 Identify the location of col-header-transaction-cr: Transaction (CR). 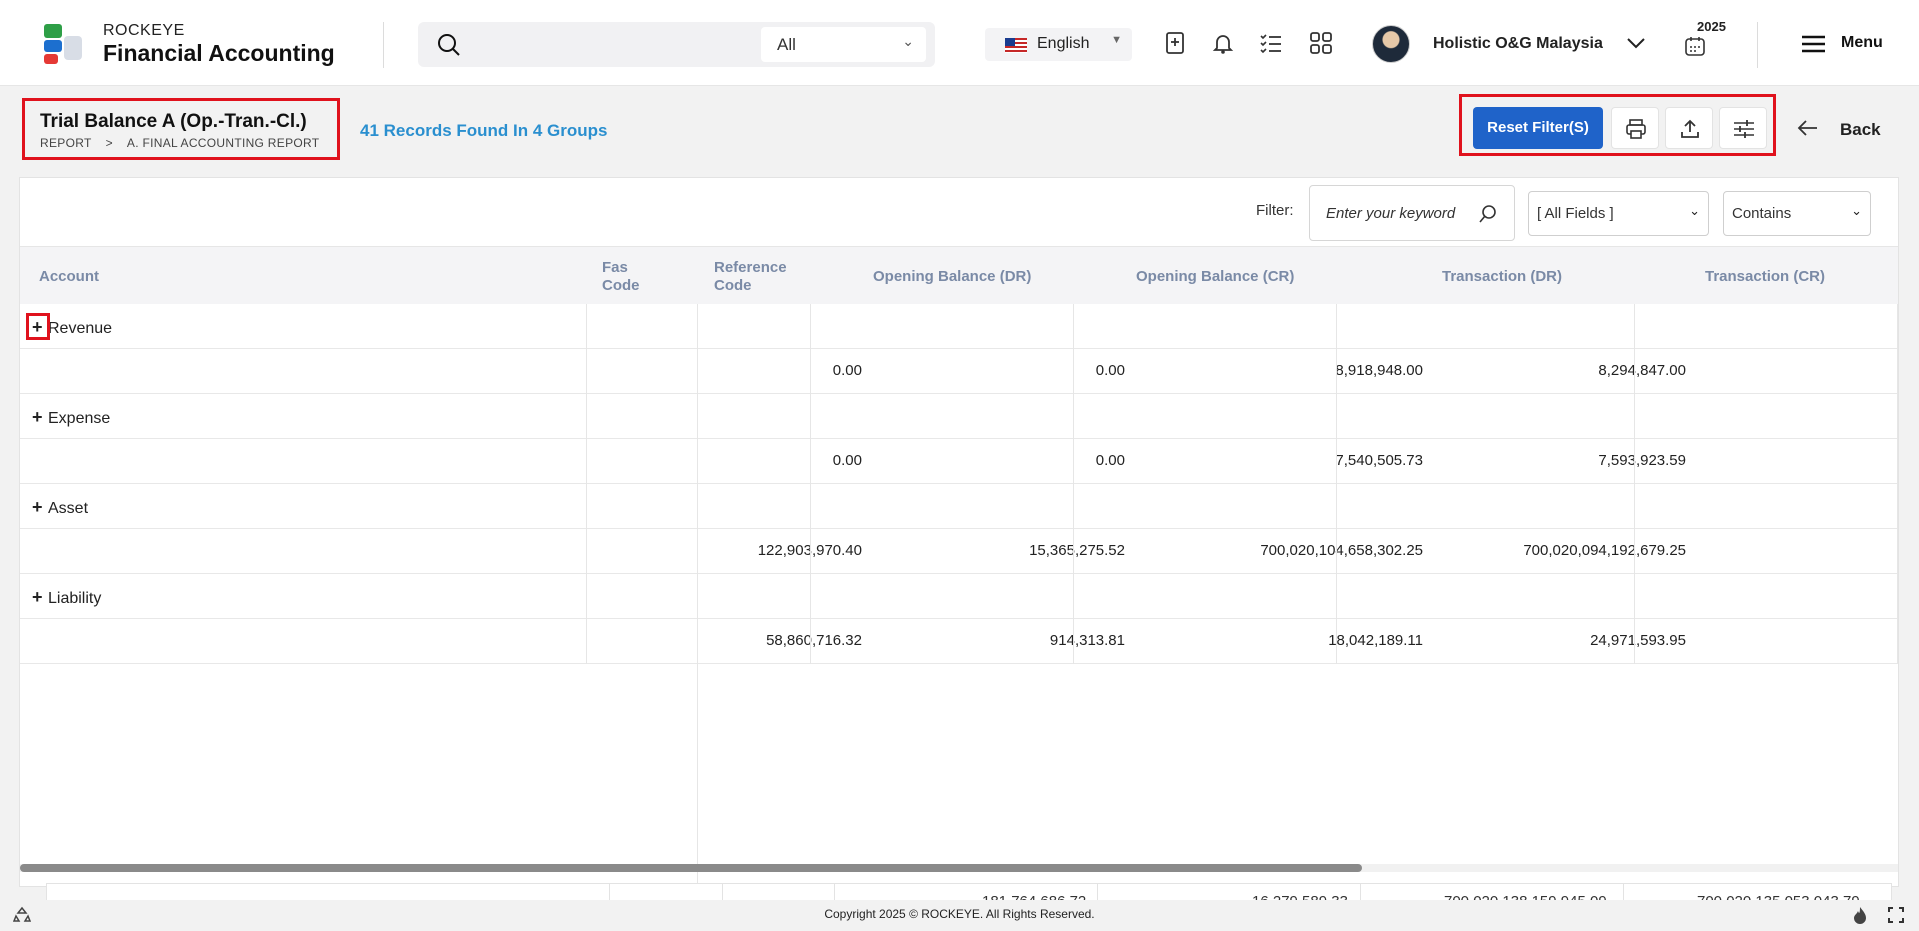
(1765, 277).